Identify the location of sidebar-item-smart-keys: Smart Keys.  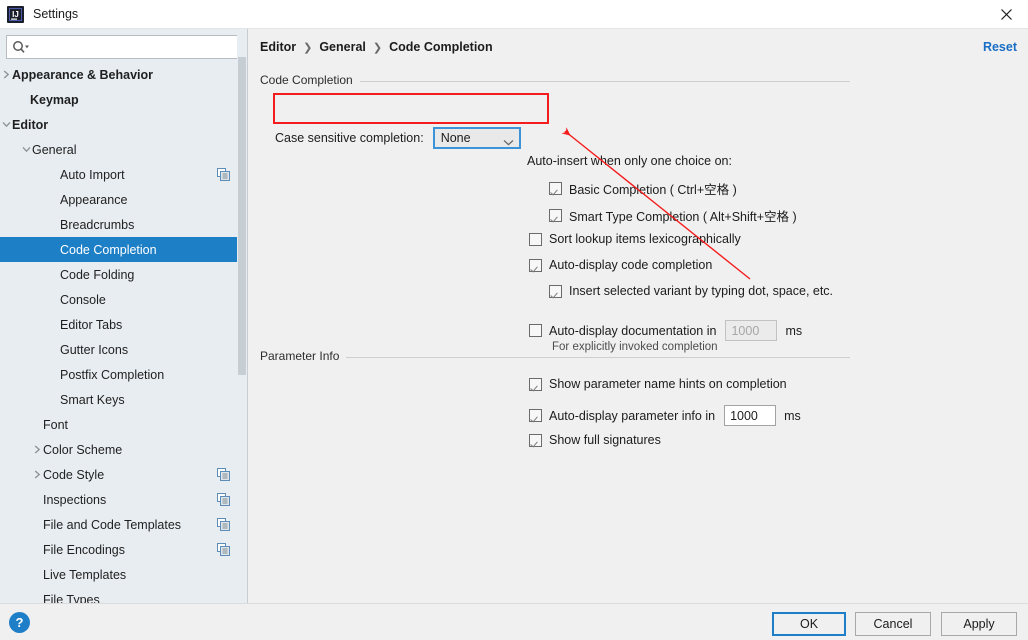
(123, 399).